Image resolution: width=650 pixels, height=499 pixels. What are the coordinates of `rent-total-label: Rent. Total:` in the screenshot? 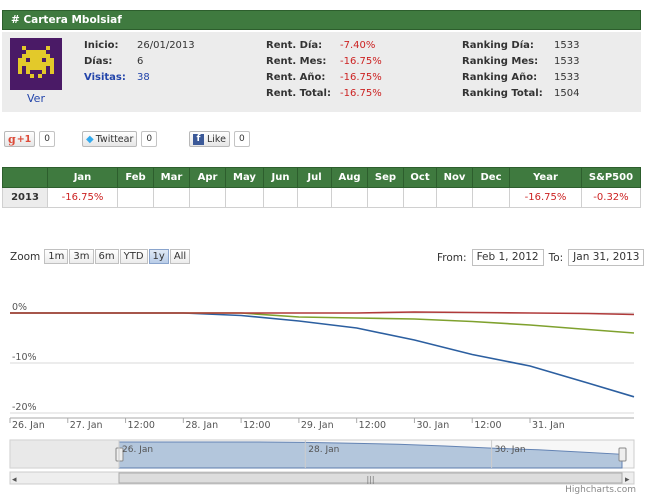 It's located at (298, 93).